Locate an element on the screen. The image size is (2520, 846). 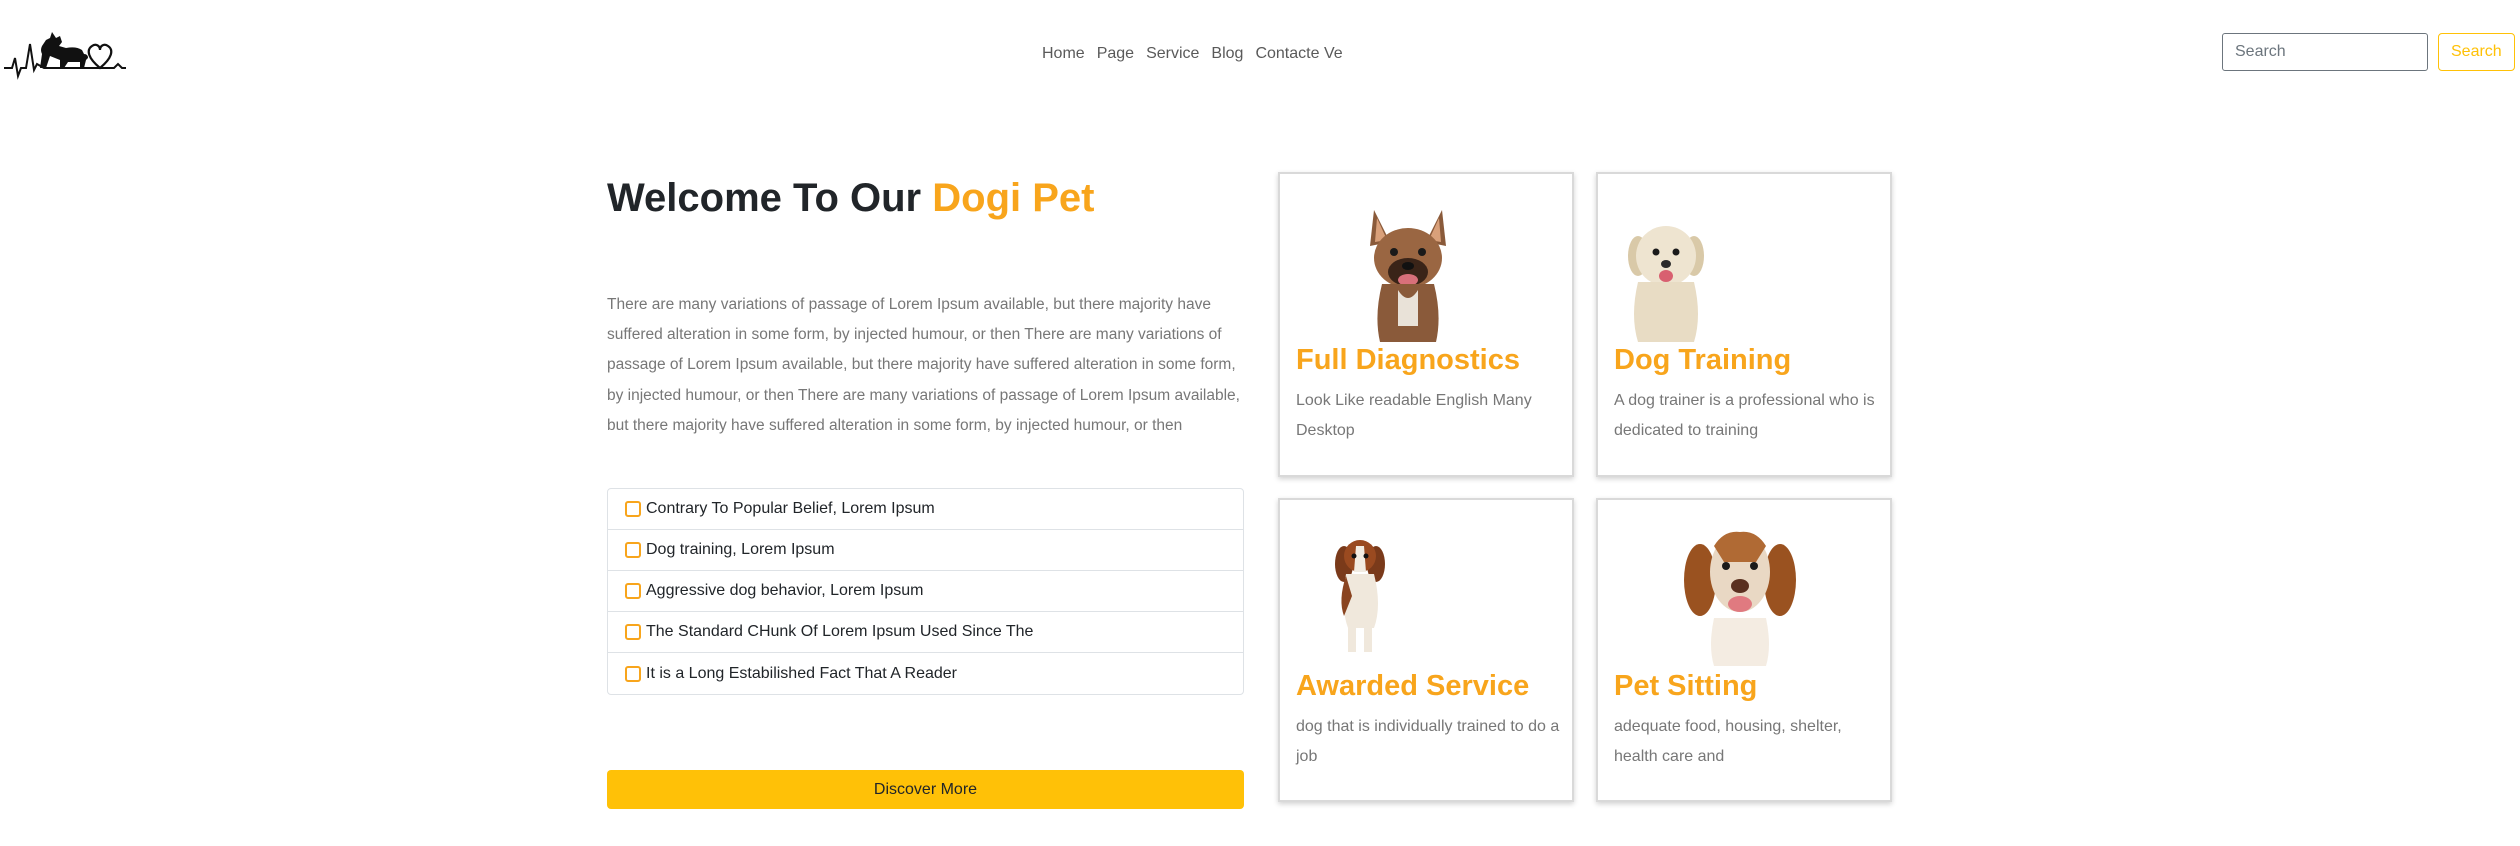
nav-link-blog: Blog is located at coordinates (1227, 54).